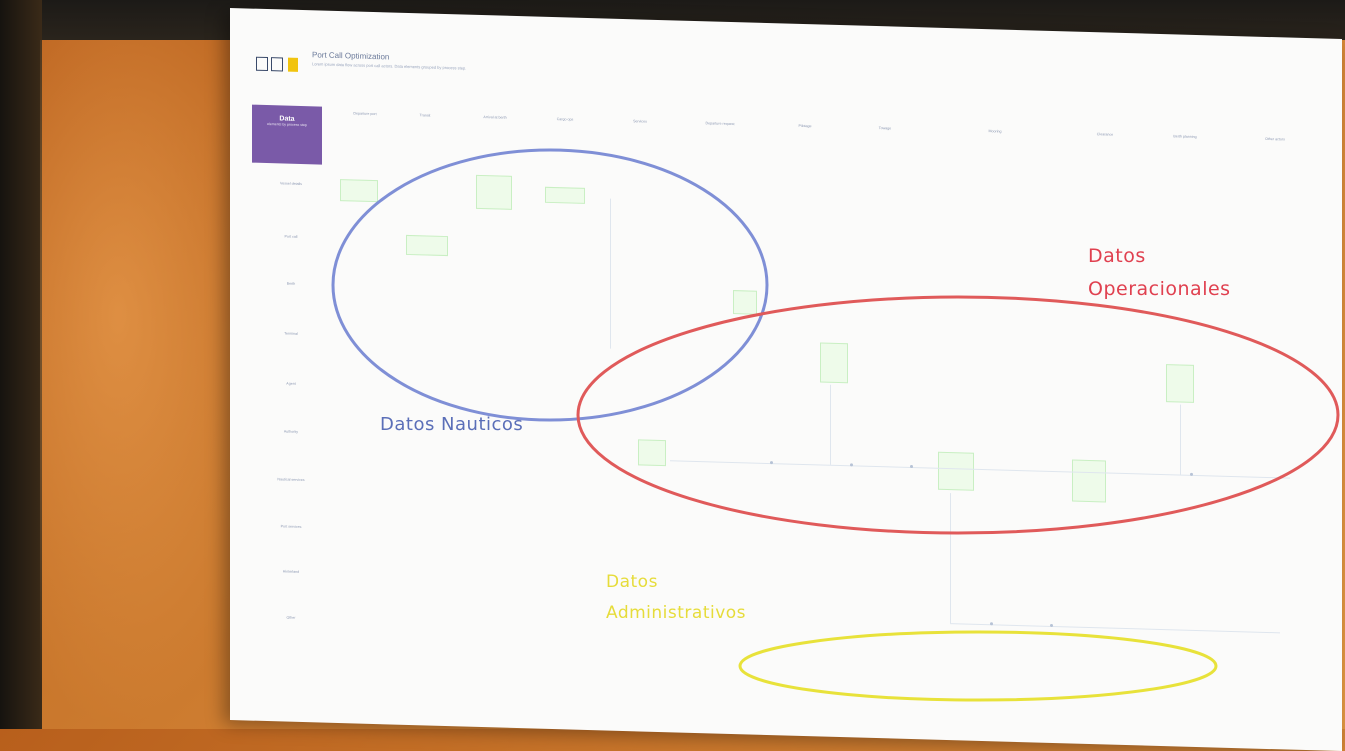  What do you see at coordinates (550, 285) in the screenshot?
I see `nautical-data-ellipse` at bounding box center [550, 285].